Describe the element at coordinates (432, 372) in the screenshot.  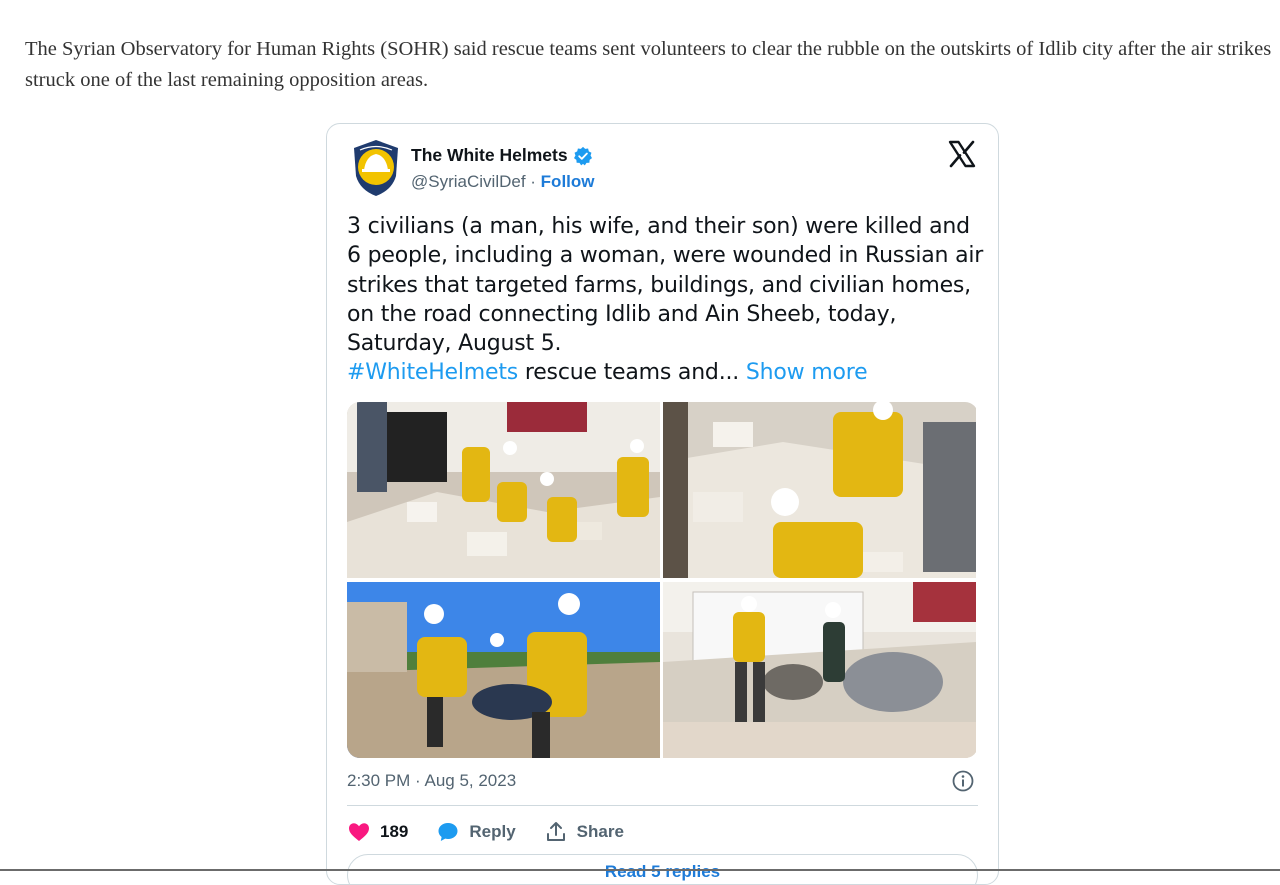
I see `hashtag-link: #WhiteHelmets` at that location.